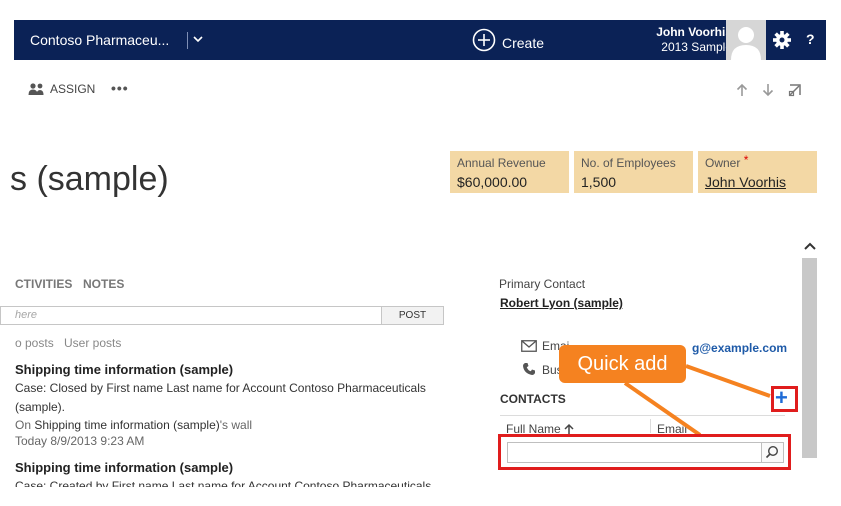 Image resolution: width=841 pixels, height=506 pixels. I want to click on connector-to-plus, so click(728, 381).